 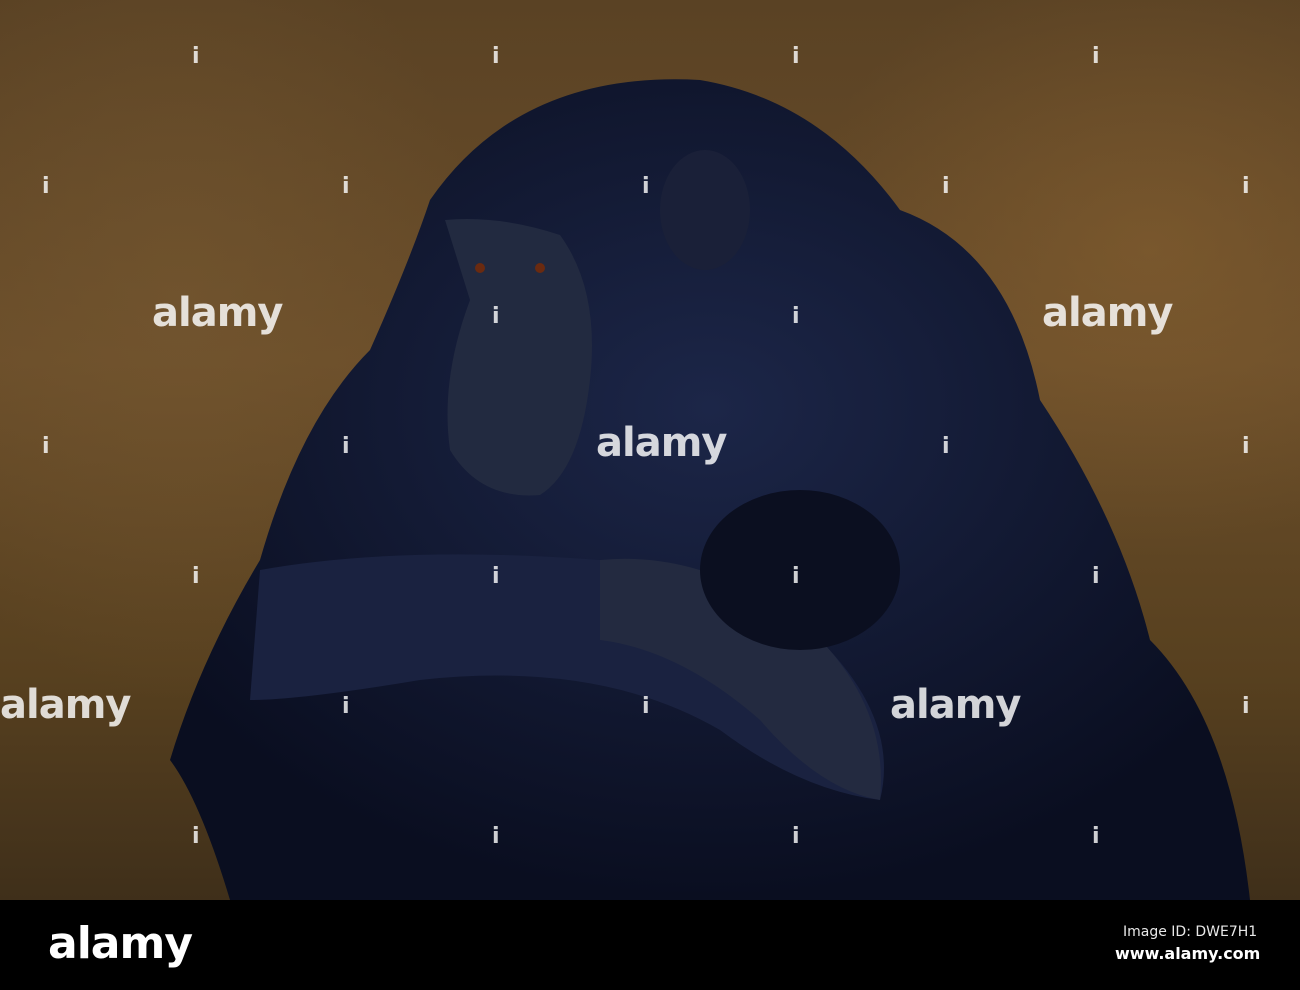 What do you see at coordinates (650, 945) in the screenshot?
I see `footer-bar` at bounding box center [650, 945].